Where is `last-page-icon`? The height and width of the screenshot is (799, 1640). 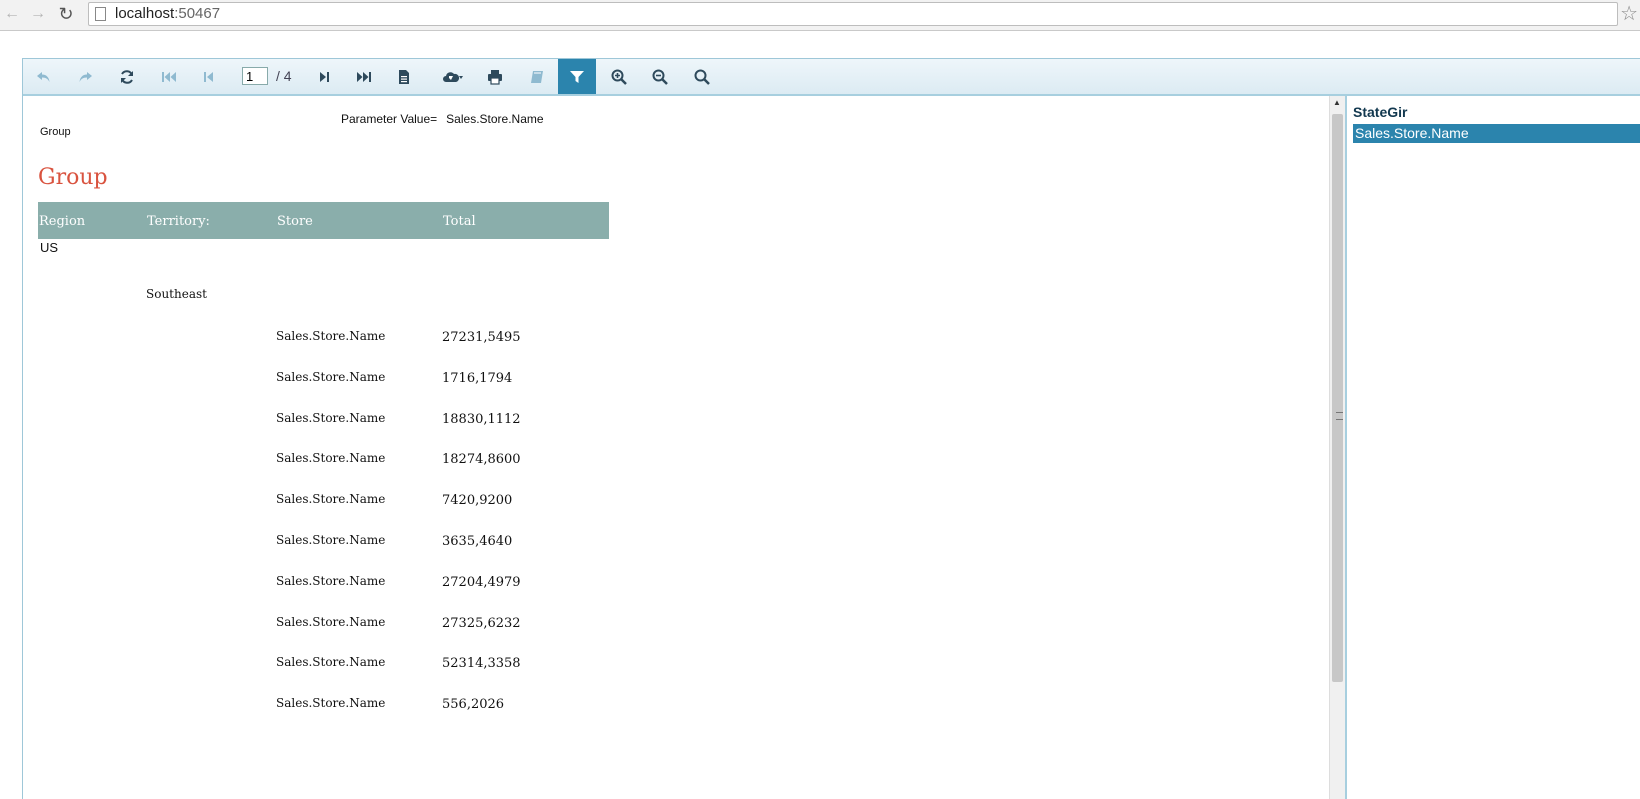 last-page-icon is located at coordinates (364, 76).